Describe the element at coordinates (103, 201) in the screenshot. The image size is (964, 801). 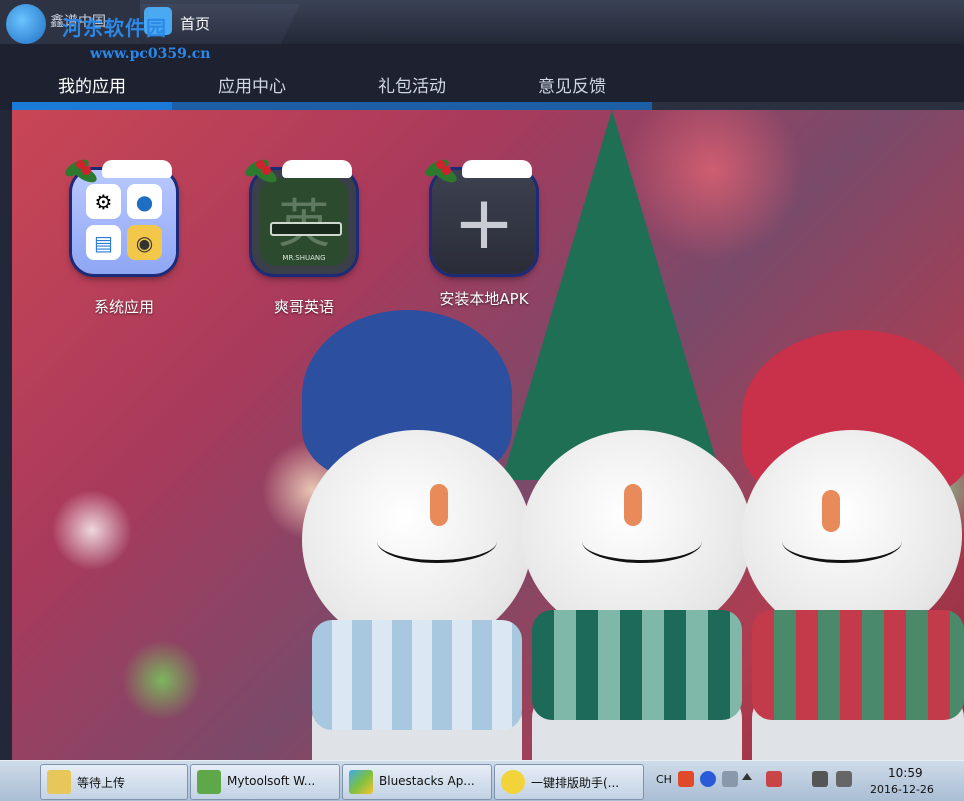
I see `settings-icon: ⚙` at that location.